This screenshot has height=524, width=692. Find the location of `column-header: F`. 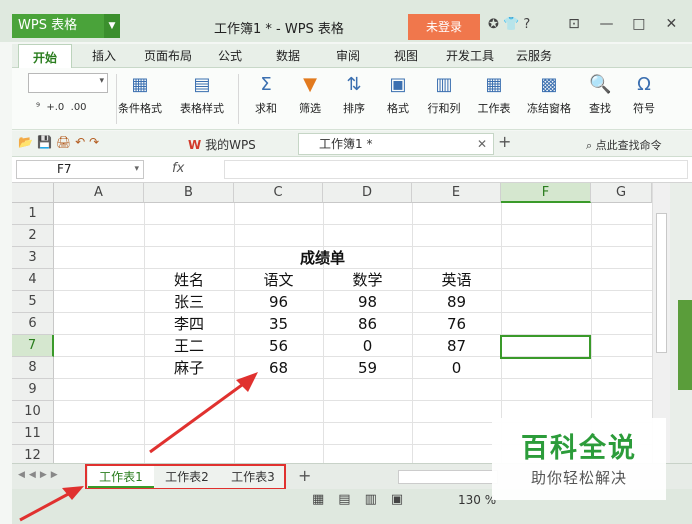

column-header: F is located at coordinates (546, 193).